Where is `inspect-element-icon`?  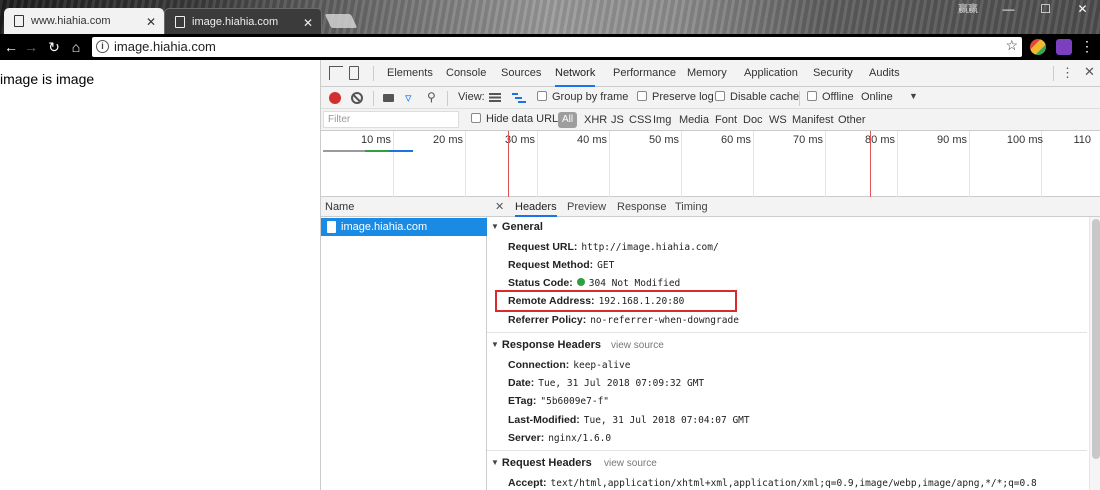 inspect-element-icon is located at coordinates (336, 73).